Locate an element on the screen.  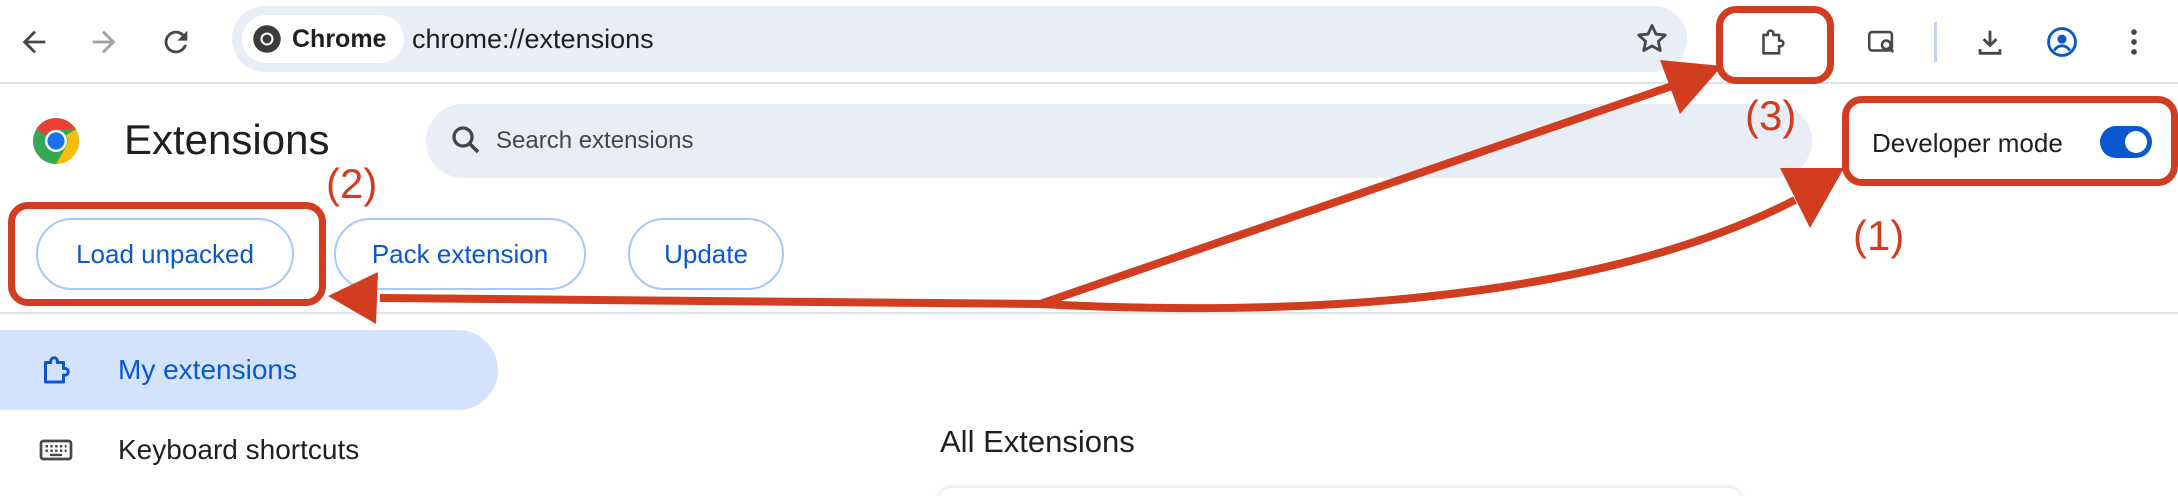
annotation-box-load-unpacked is located at coordinates (167, 254).